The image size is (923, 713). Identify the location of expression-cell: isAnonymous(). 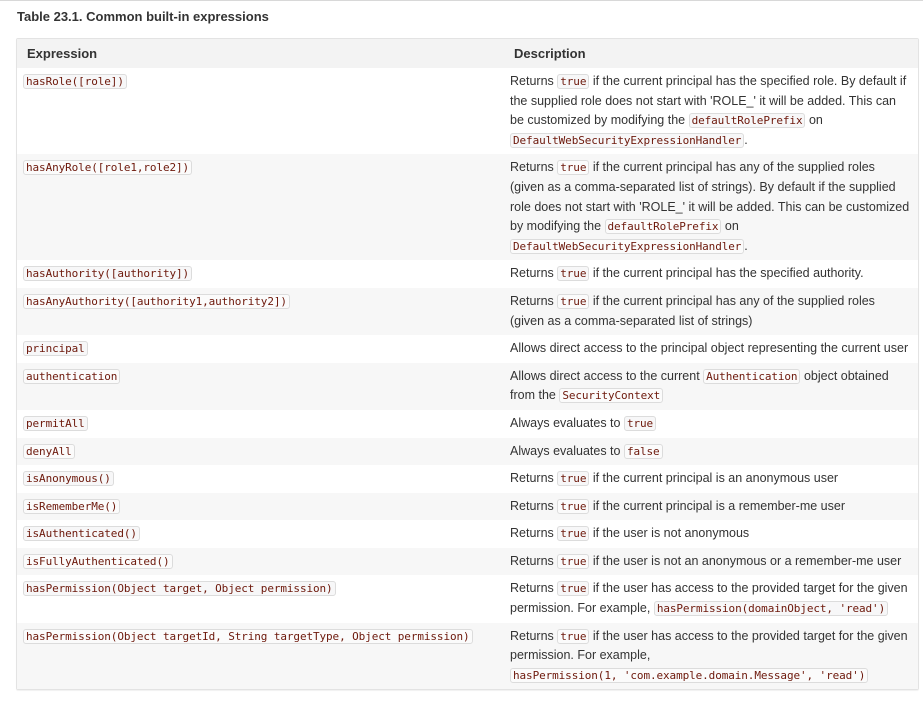
(261, 479).